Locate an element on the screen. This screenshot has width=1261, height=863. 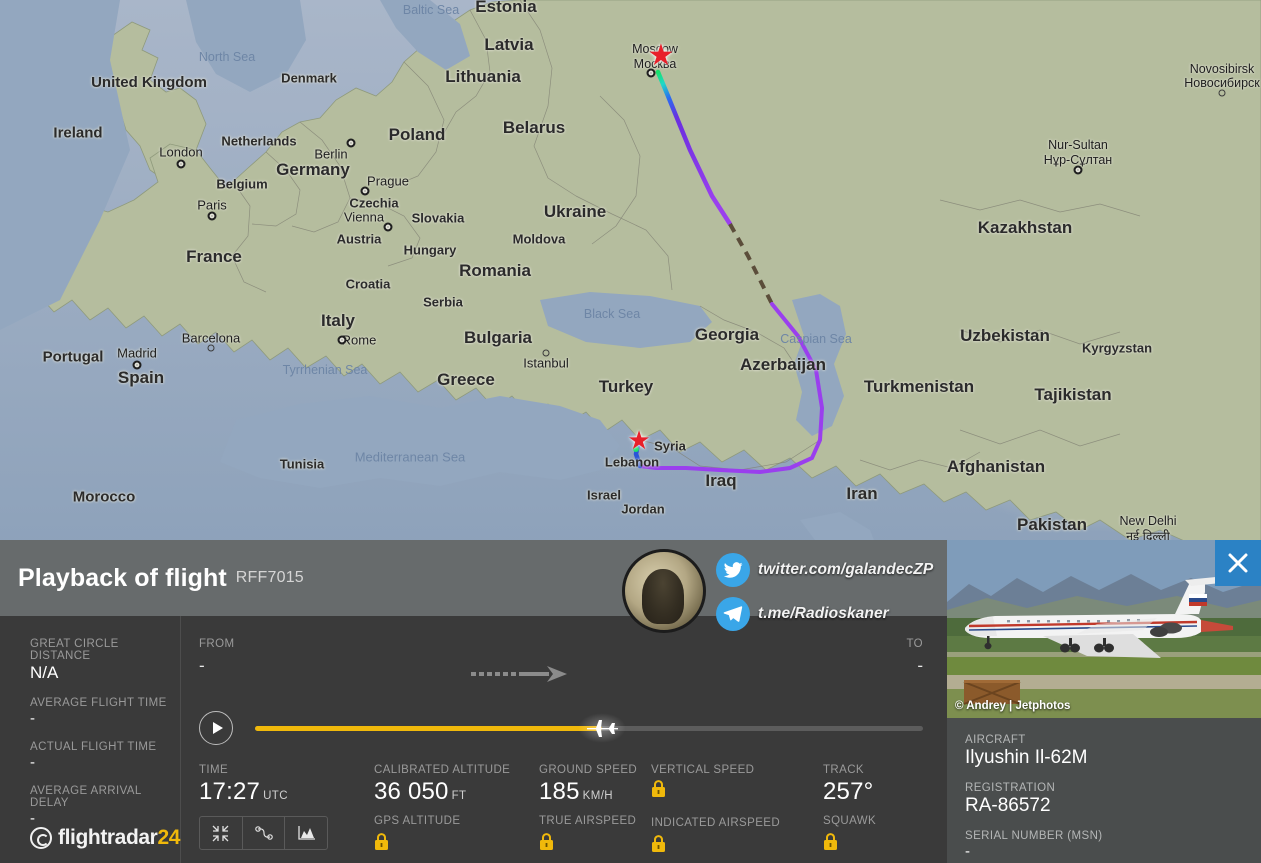
average-flight-time-label: AVERAGE FLIGHT TIME is located at coordinates (98, 703).